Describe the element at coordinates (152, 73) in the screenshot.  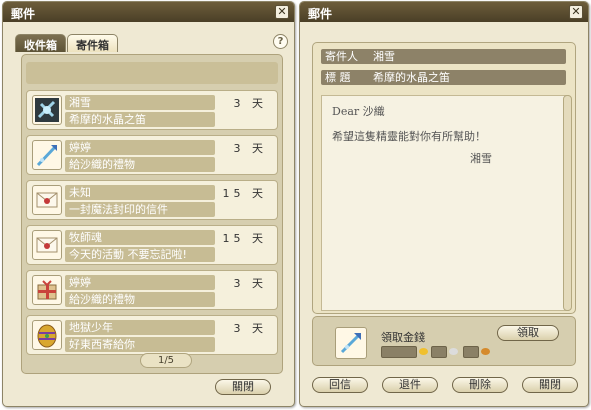
I see `list-header-bar` at that location.